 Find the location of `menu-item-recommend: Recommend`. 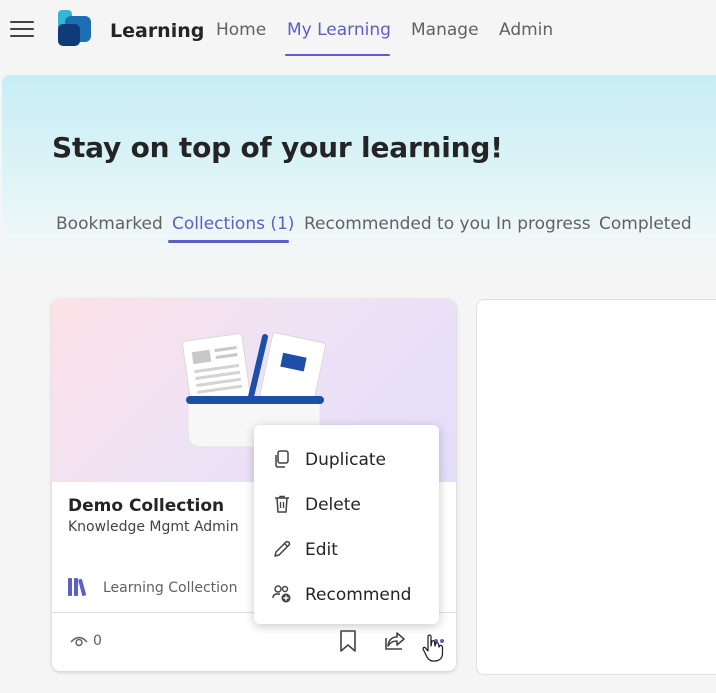

menu-item-recommend: Recommend is located at coordinates (346, 594).